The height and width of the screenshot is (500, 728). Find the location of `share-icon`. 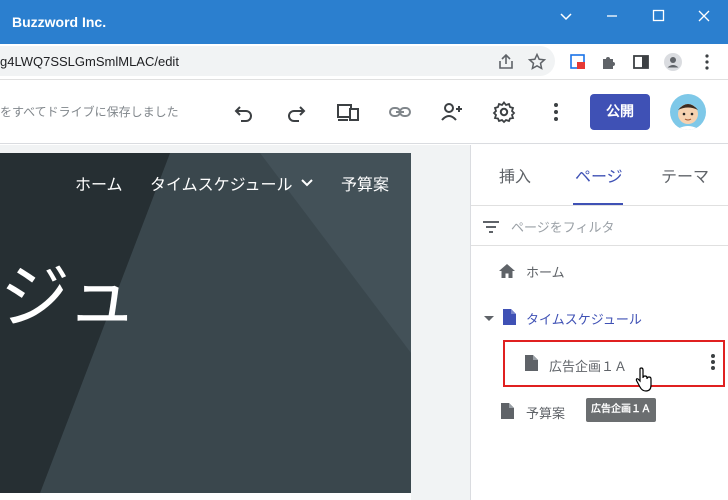

share-icon is located at coordinates (506, 62).